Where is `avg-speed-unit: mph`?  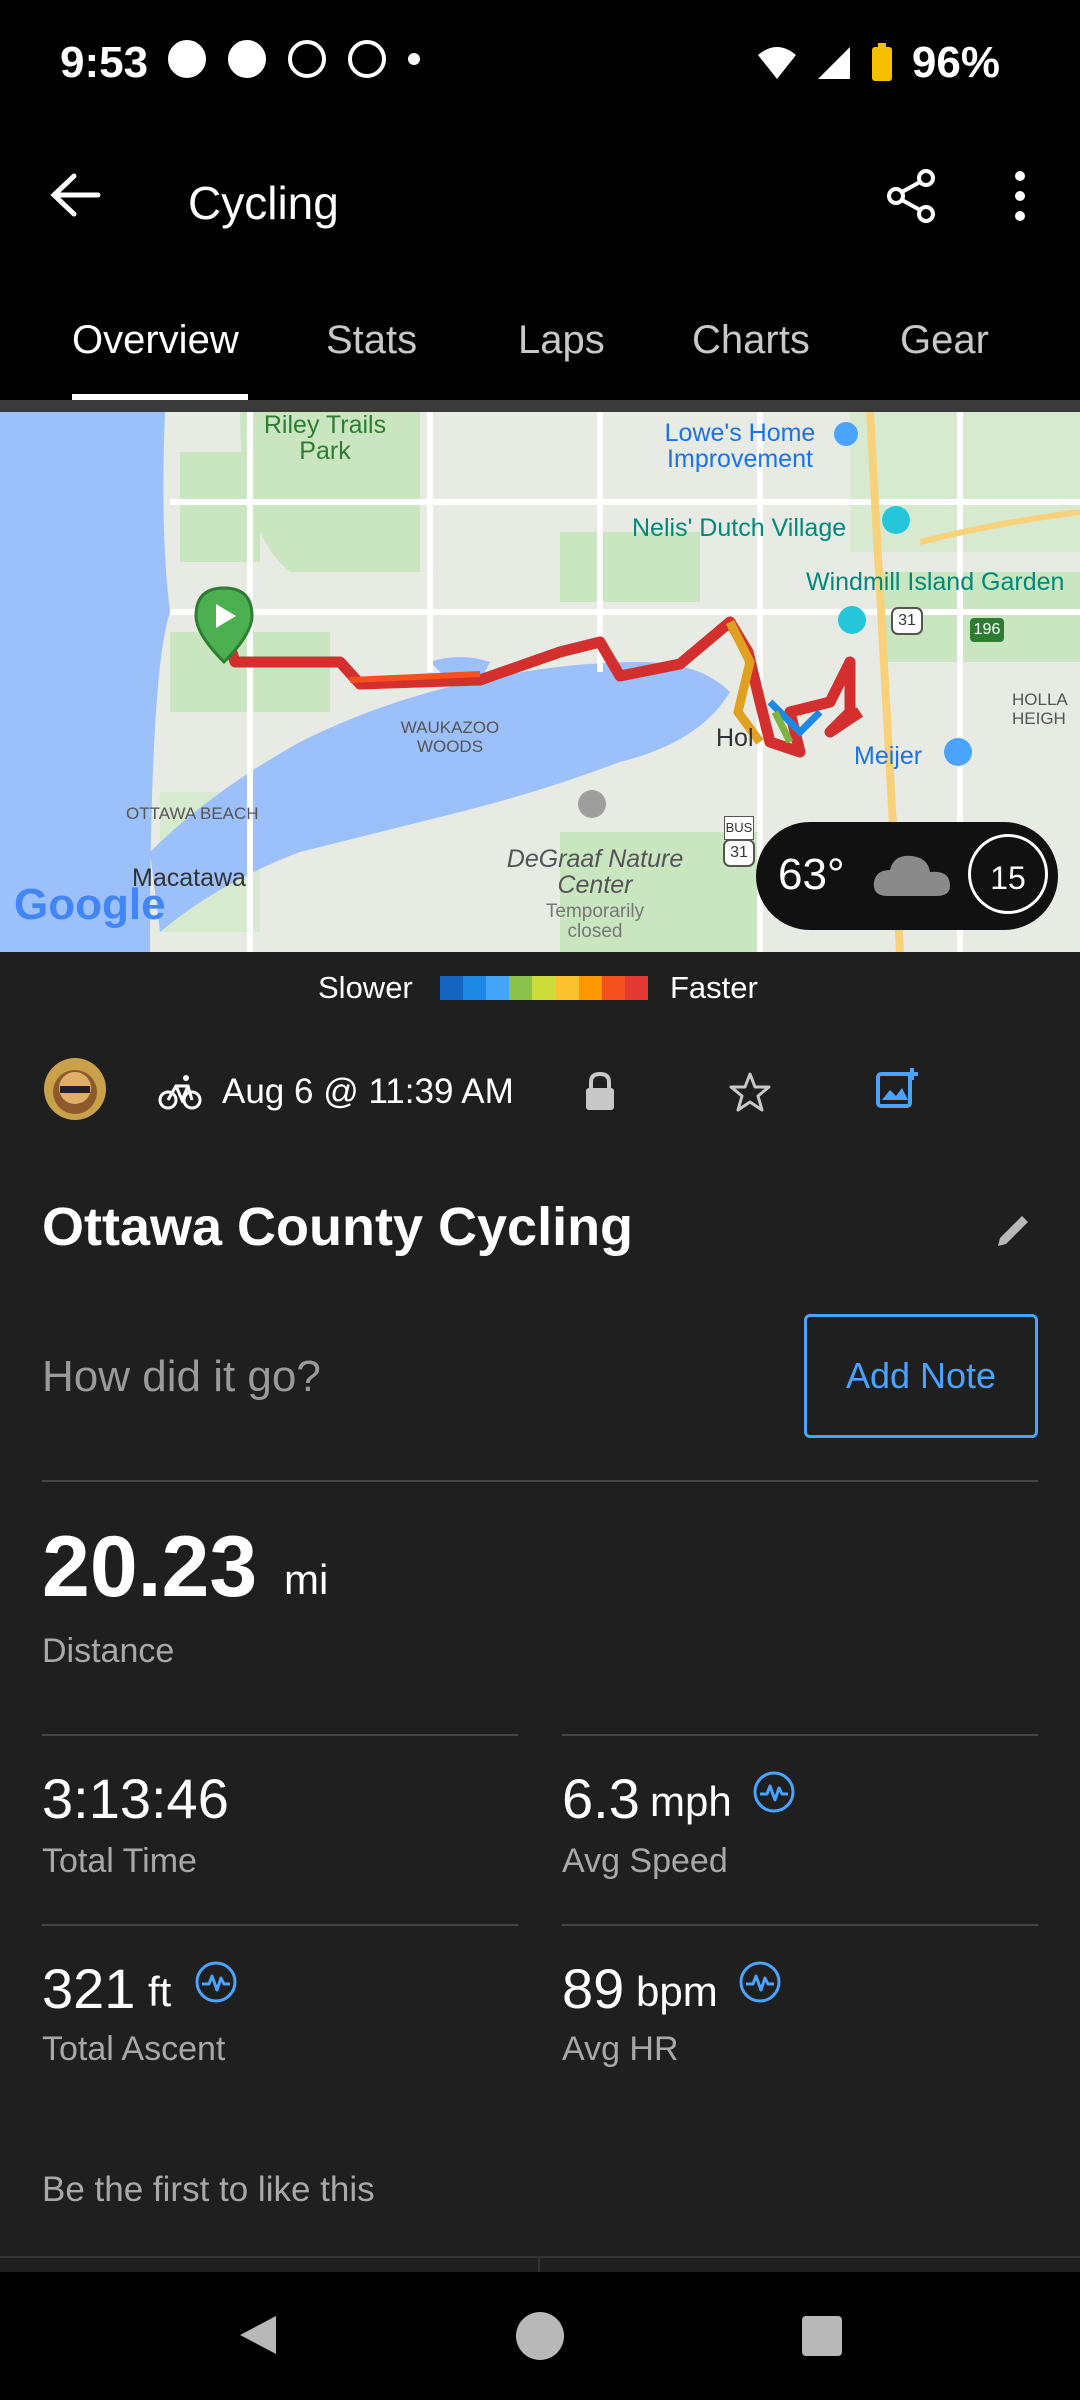 avg-speed-unit: mph is located at coordinates (691, 1801).